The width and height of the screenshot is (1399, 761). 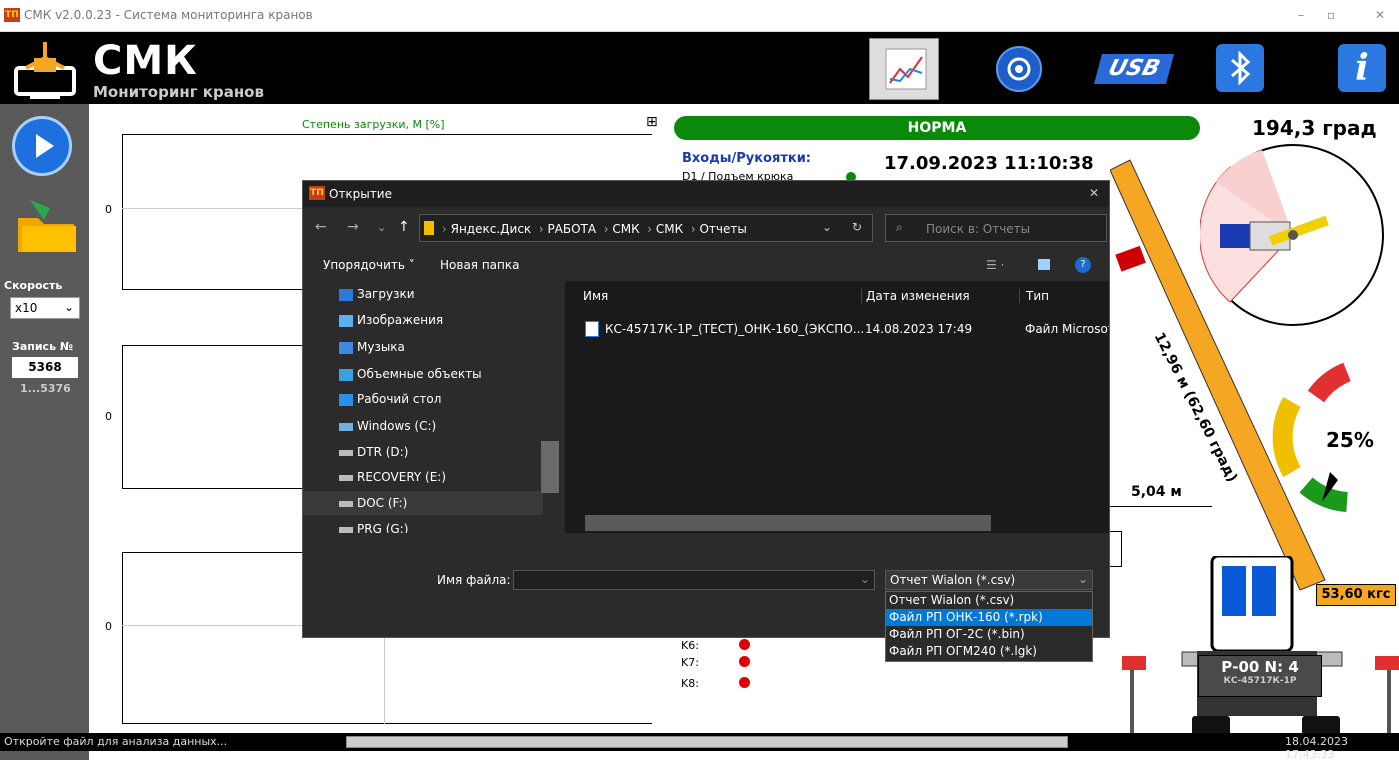 I want to click on maximize-button: ▫, so click(x=1331, y=15).